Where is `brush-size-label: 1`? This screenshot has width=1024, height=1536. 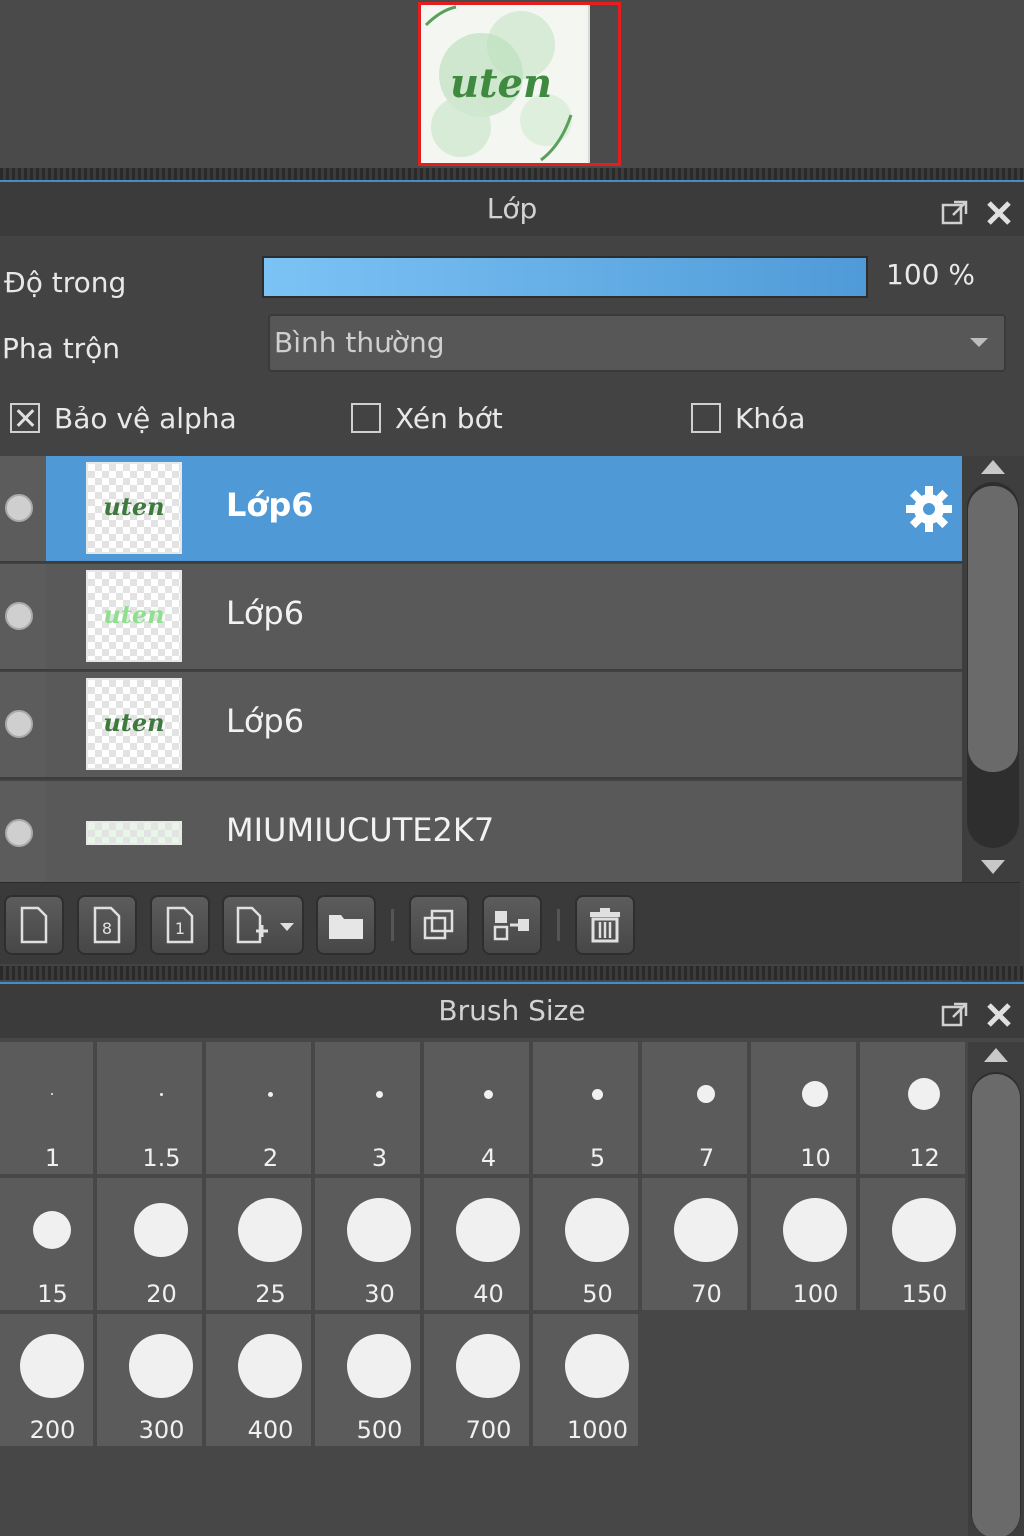 brush-size-label: 1 is located at coordinates (52, 1158).